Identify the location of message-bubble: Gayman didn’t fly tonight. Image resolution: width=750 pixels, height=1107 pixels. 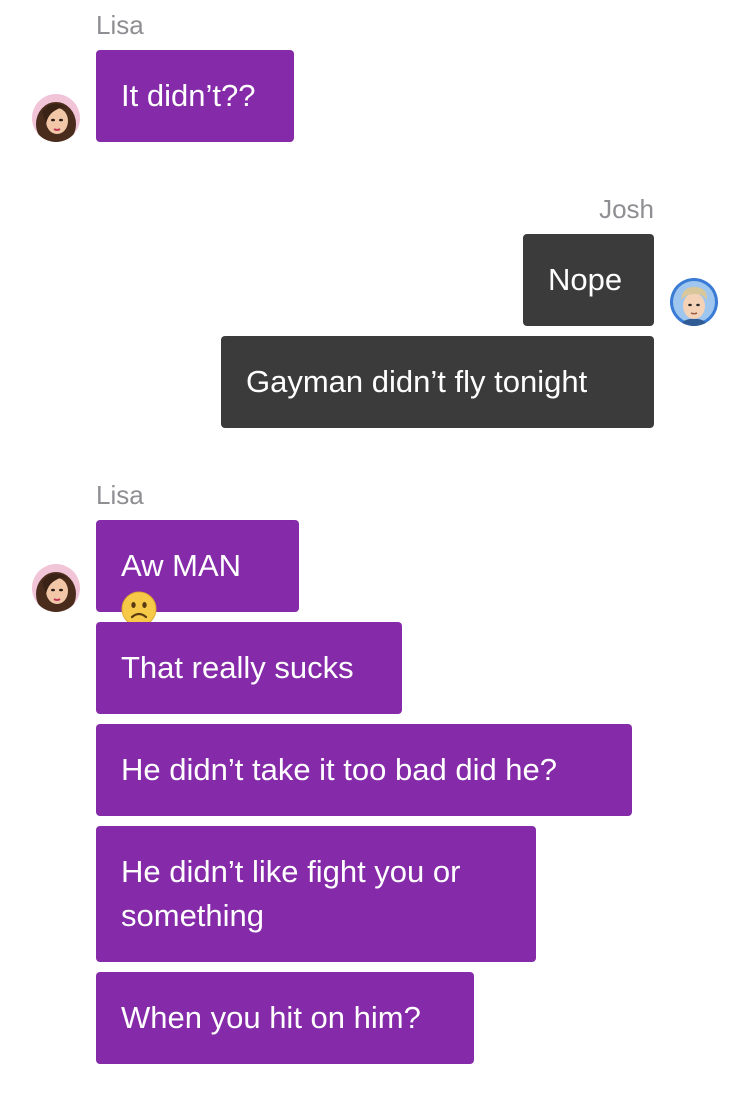
(437, 382).